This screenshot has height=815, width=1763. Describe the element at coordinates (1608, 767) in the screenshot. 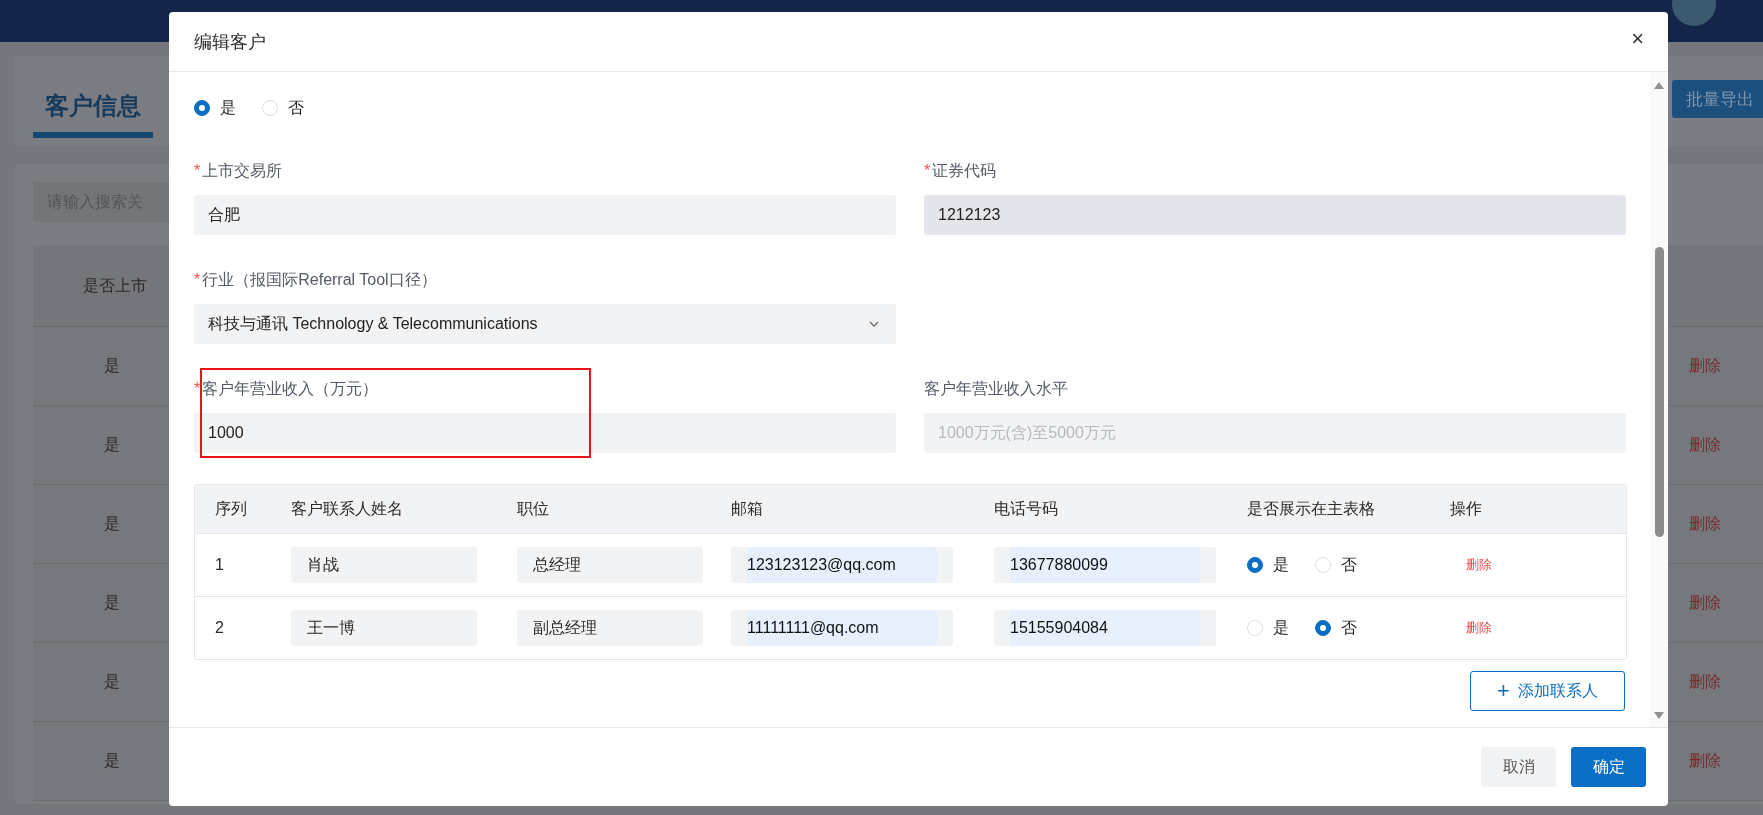

I see `confirm-button: 确定` at that location.